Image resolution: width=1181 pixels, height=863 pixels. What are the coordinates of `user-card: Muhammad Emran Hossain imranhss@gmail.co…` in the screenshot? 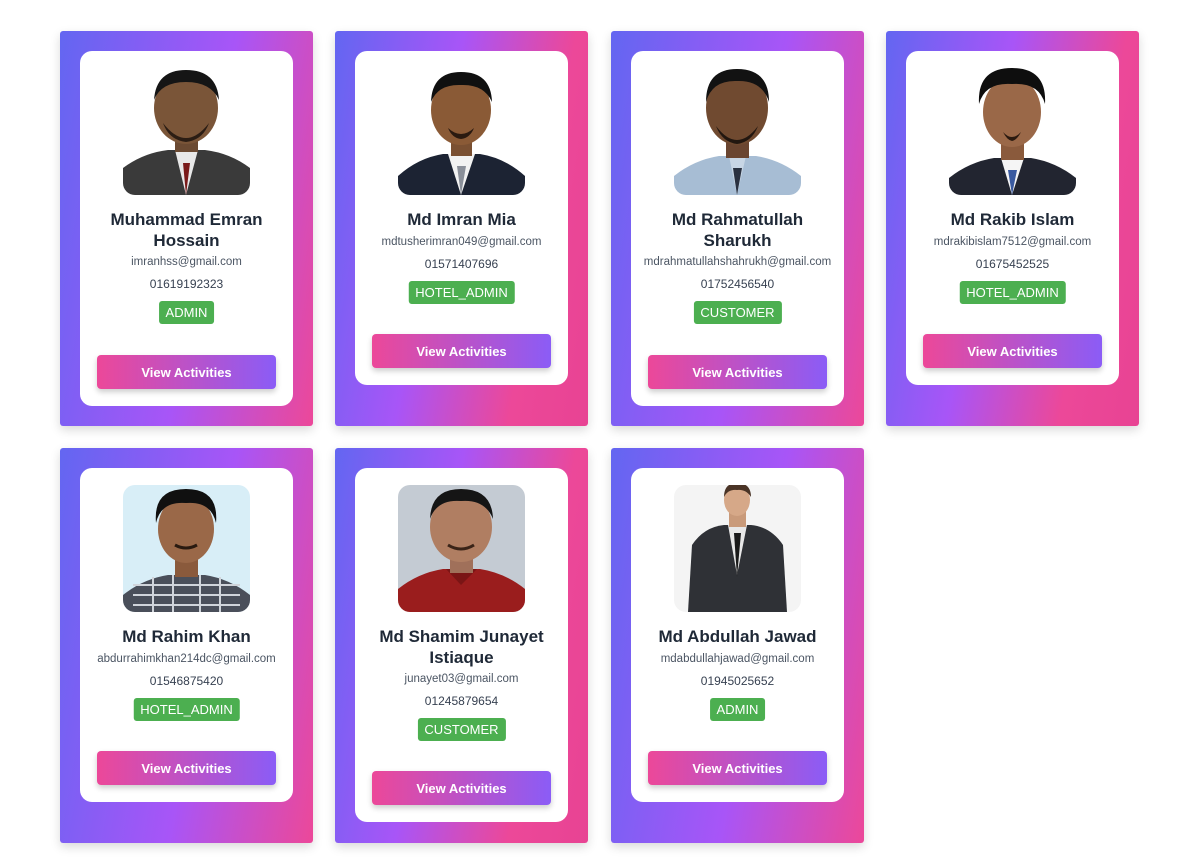 It's located at (186, 228).